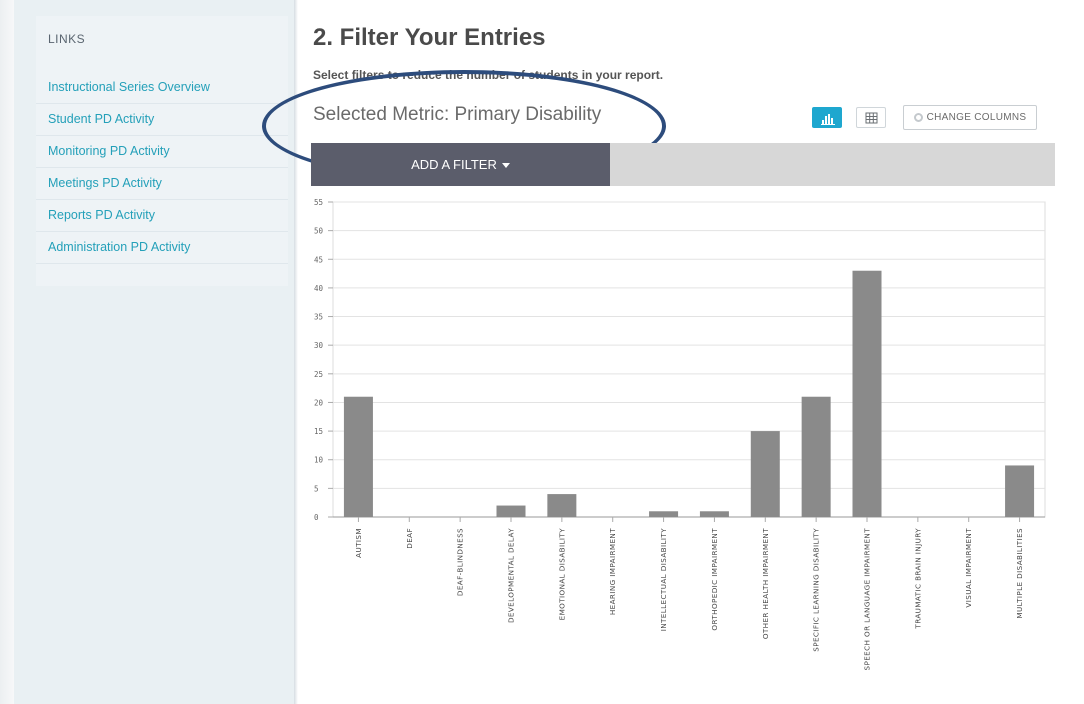  What do you see at coordinates (562, 505) in the screenshot?
I see `bar-emotional-disability` at bounding box center [562, 505].